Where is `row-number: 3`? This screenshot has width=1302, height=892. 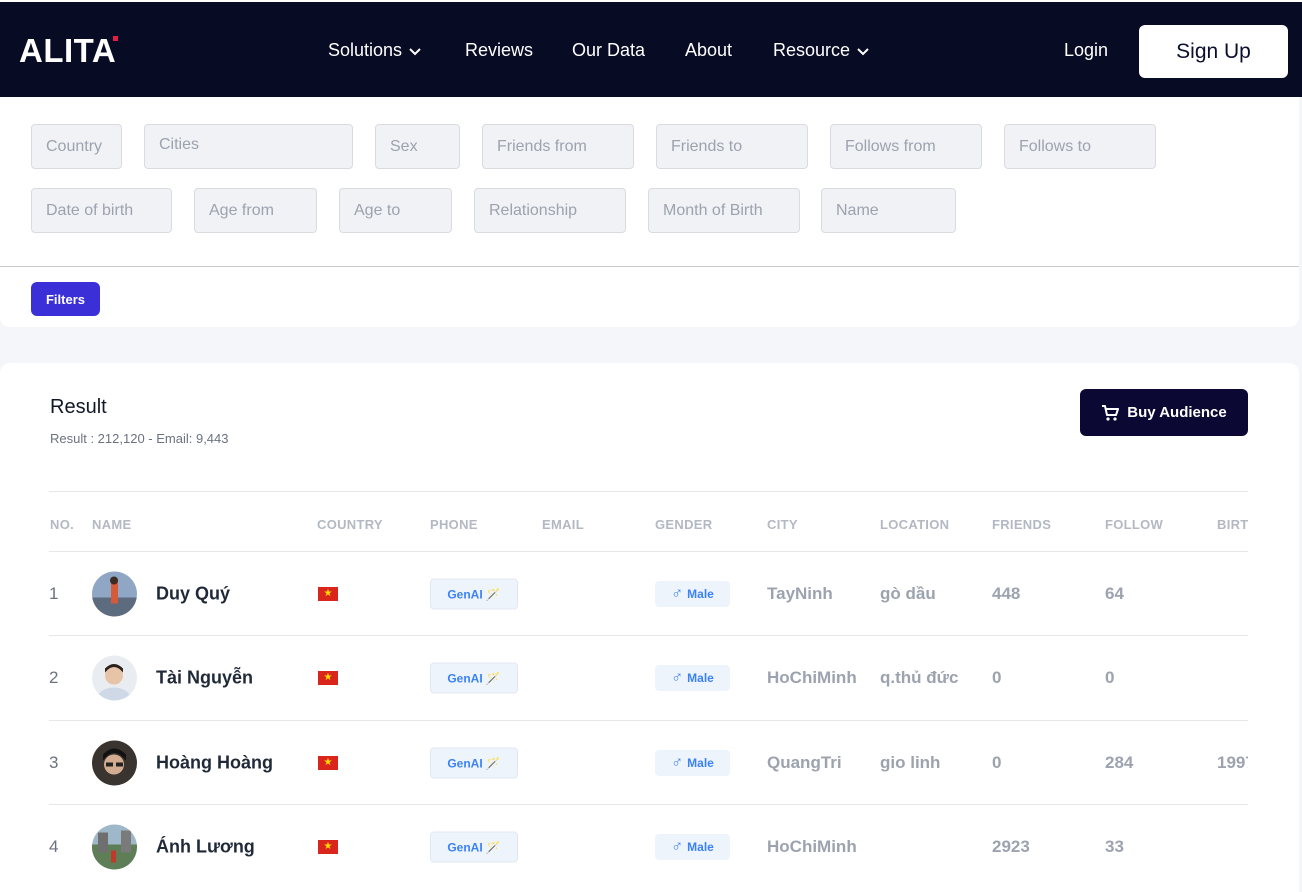
row-number: 3 is located at coordinates (54, 762).